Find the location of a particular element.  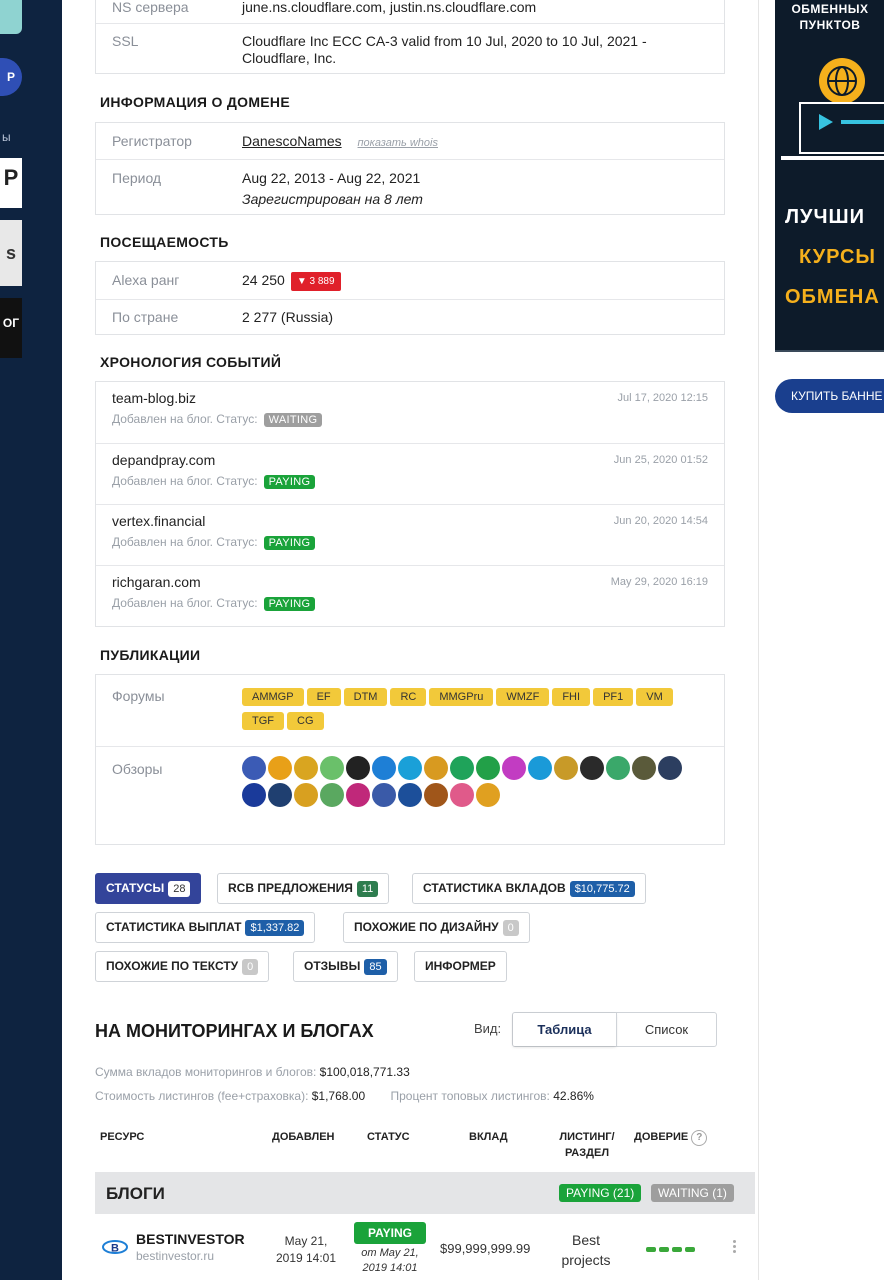

forum-tag: FHI is located at coordinates (571, 697).